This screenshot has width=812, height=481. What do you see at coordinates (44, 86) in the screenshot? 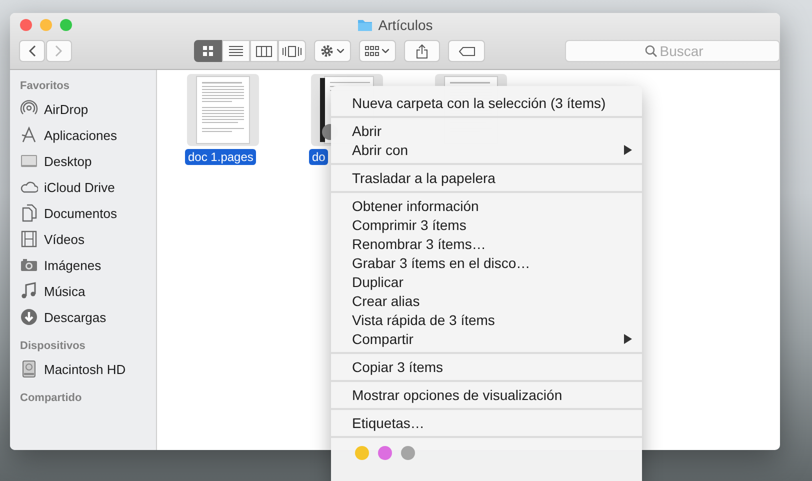
I see `sidebar-heading: Favoritos` at bounding box center [44, 86].